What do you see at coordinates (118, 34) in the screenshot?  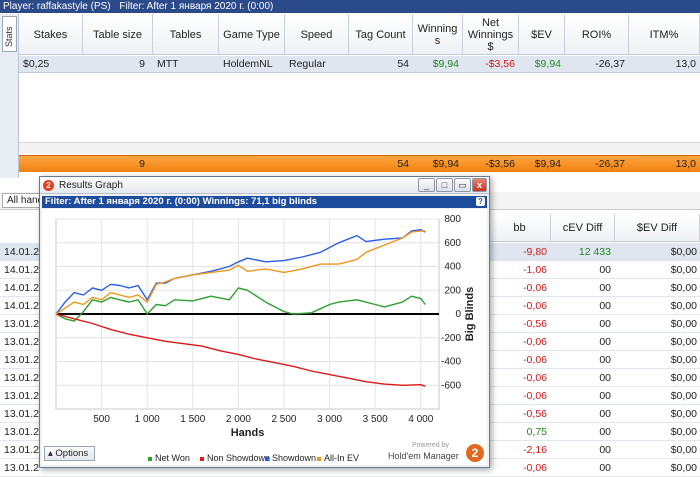 I see `col-table-size: Table size` at bounding box center [118, 34].